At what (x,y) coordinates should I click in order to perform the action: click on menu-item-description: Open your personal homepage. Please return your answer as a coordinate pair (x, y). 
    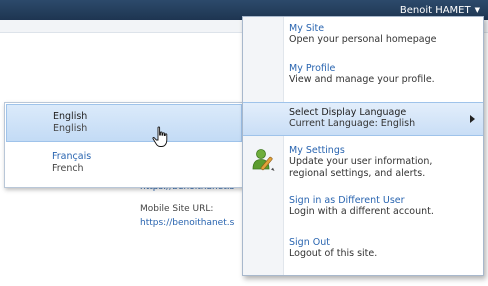
    Looking at the image, I should click on (363, 39).